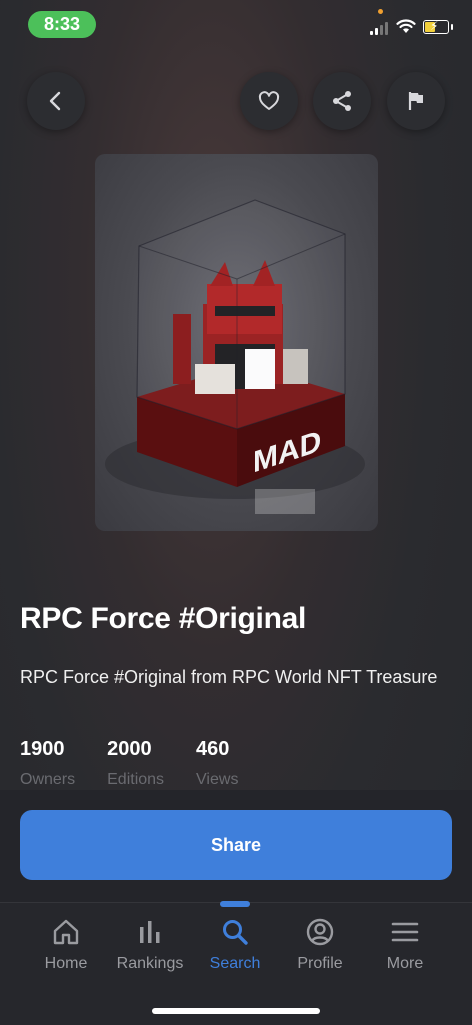 The width and height of the screenshot is (472, 1025). Describe the element at coordinates (66, 963) in the screenshot. I see `tab-label: Home` at that location.